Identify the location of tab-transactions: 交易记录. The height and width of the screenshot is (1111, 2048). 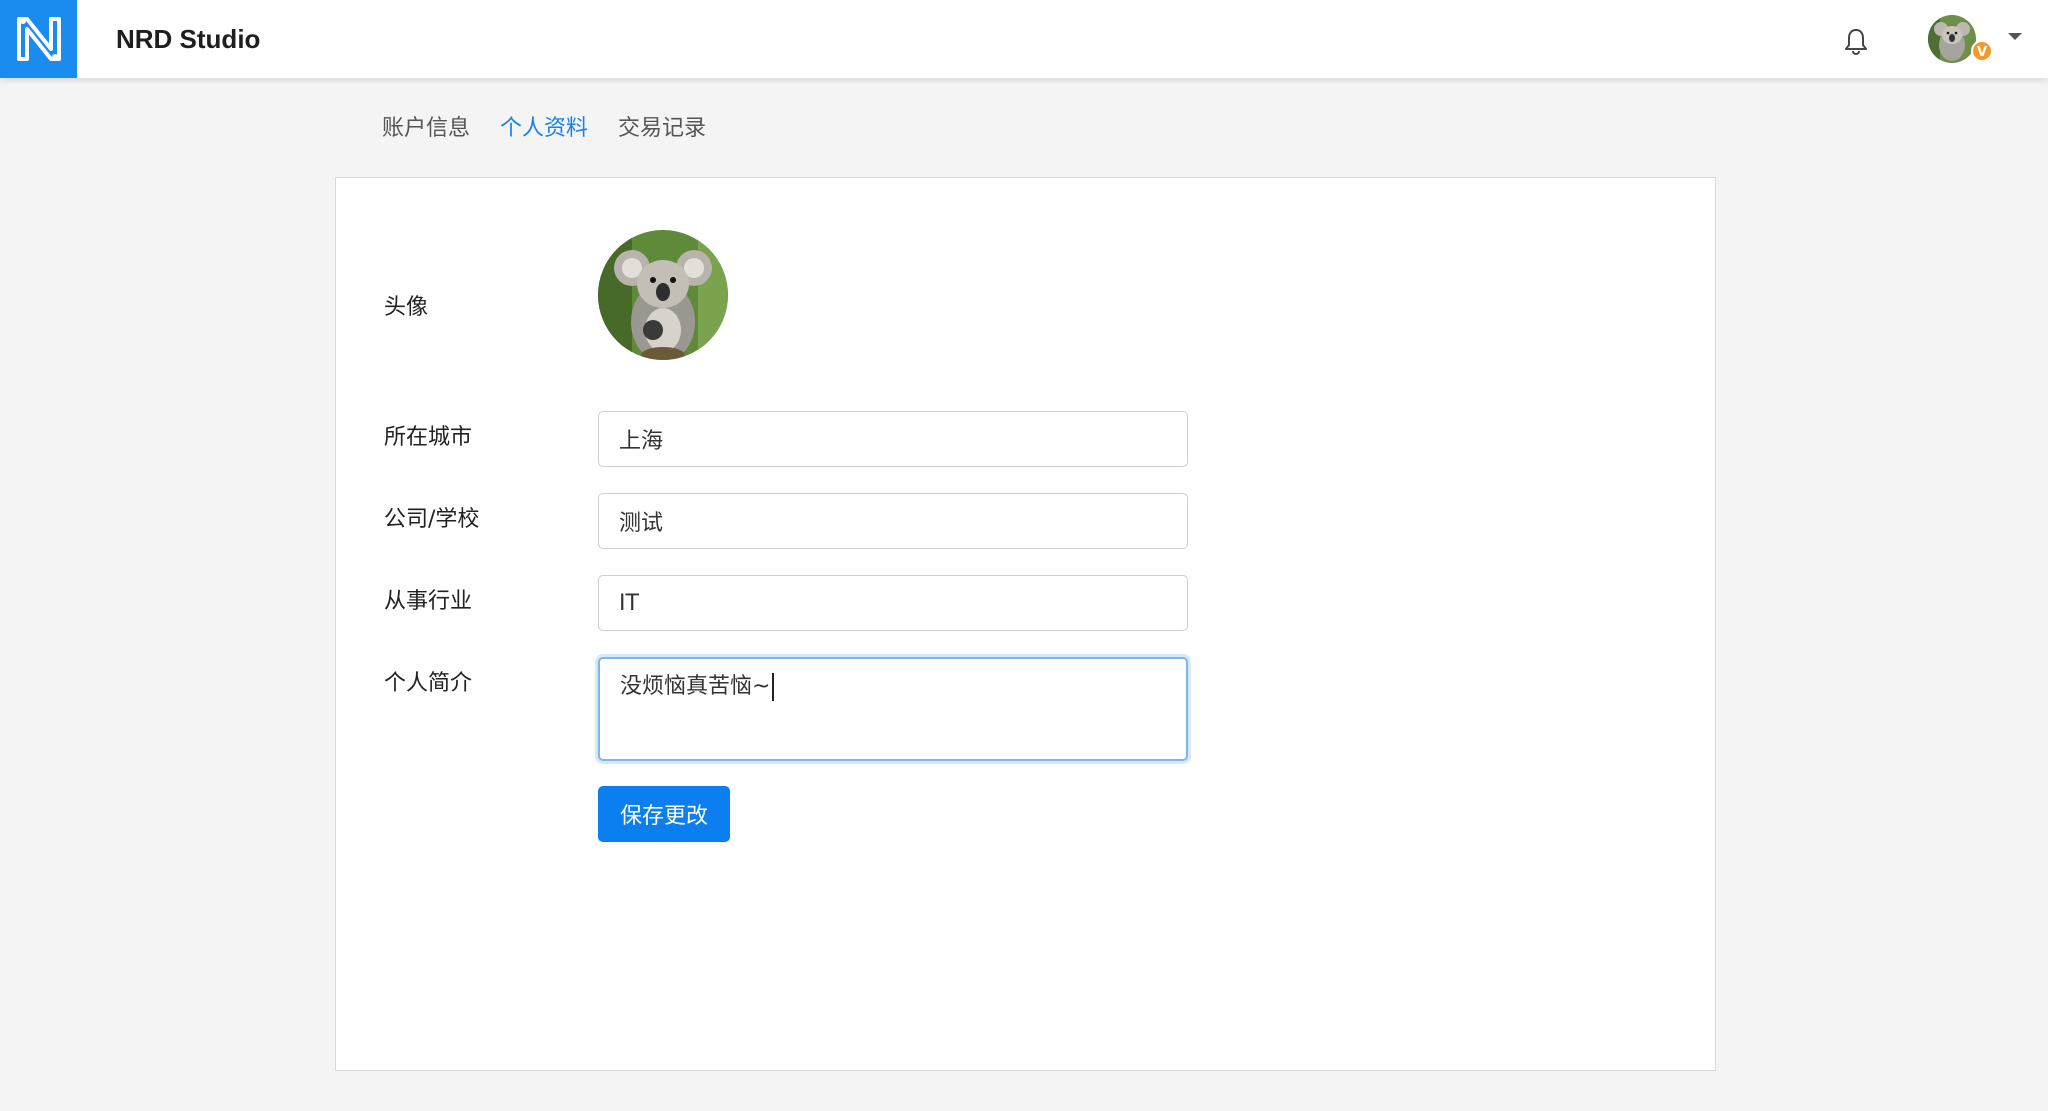
(662, 129).